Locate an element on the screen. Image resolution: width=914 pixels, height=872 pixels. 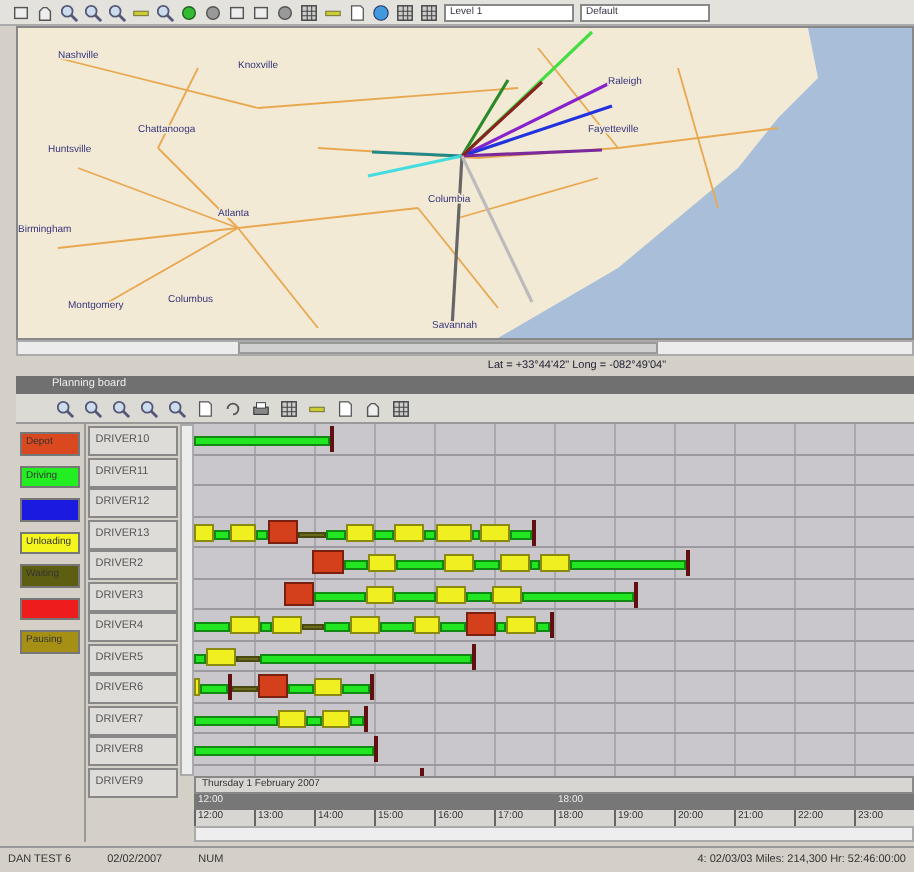
globe-icon is located at coordinates (381, 12).